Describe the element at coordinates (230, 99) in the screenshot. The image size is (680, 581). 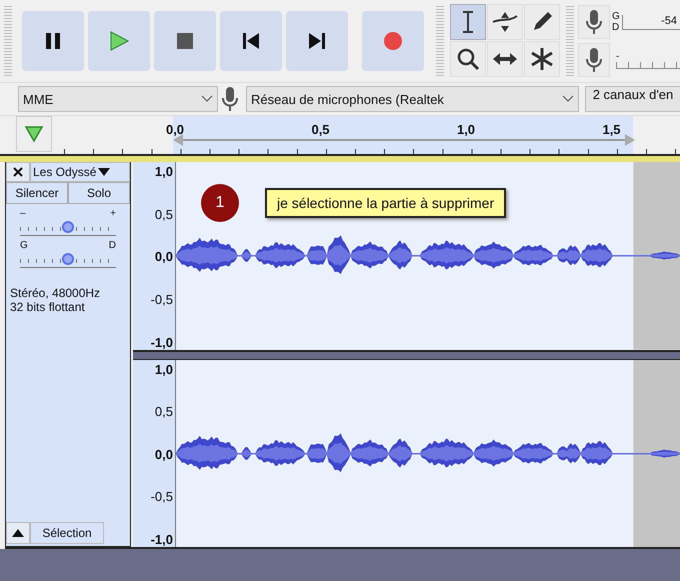
I see `microphone-icon` at that location.